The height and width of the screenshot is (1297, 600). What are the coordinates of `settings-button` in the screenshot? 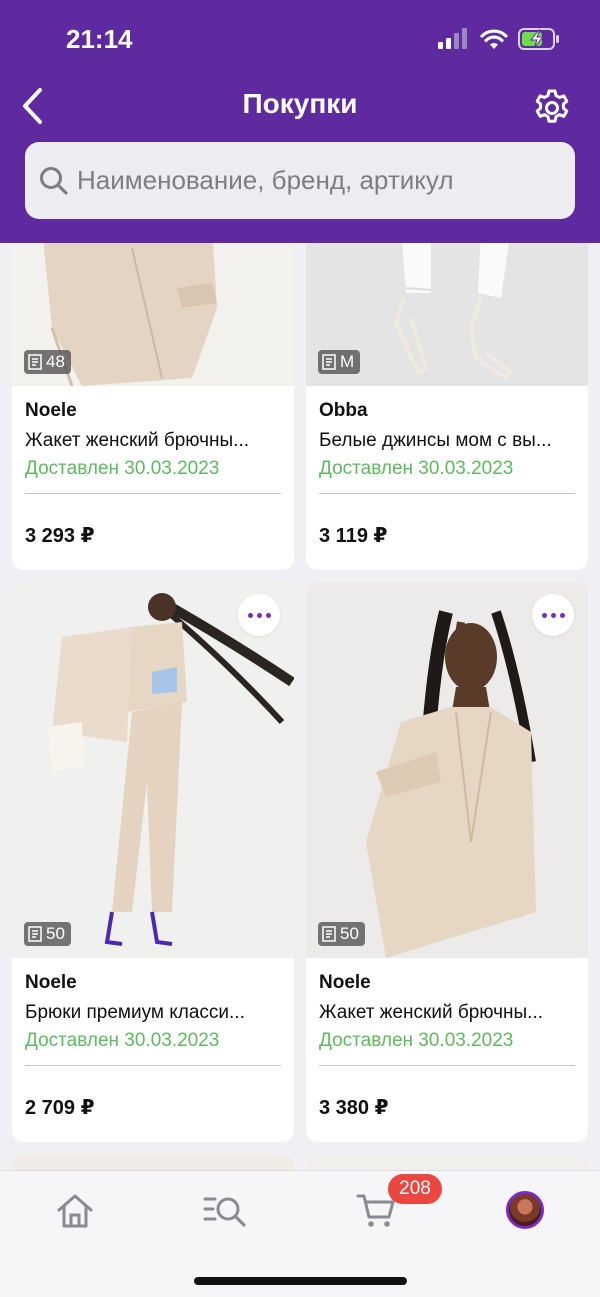 It's located at (552, 108).